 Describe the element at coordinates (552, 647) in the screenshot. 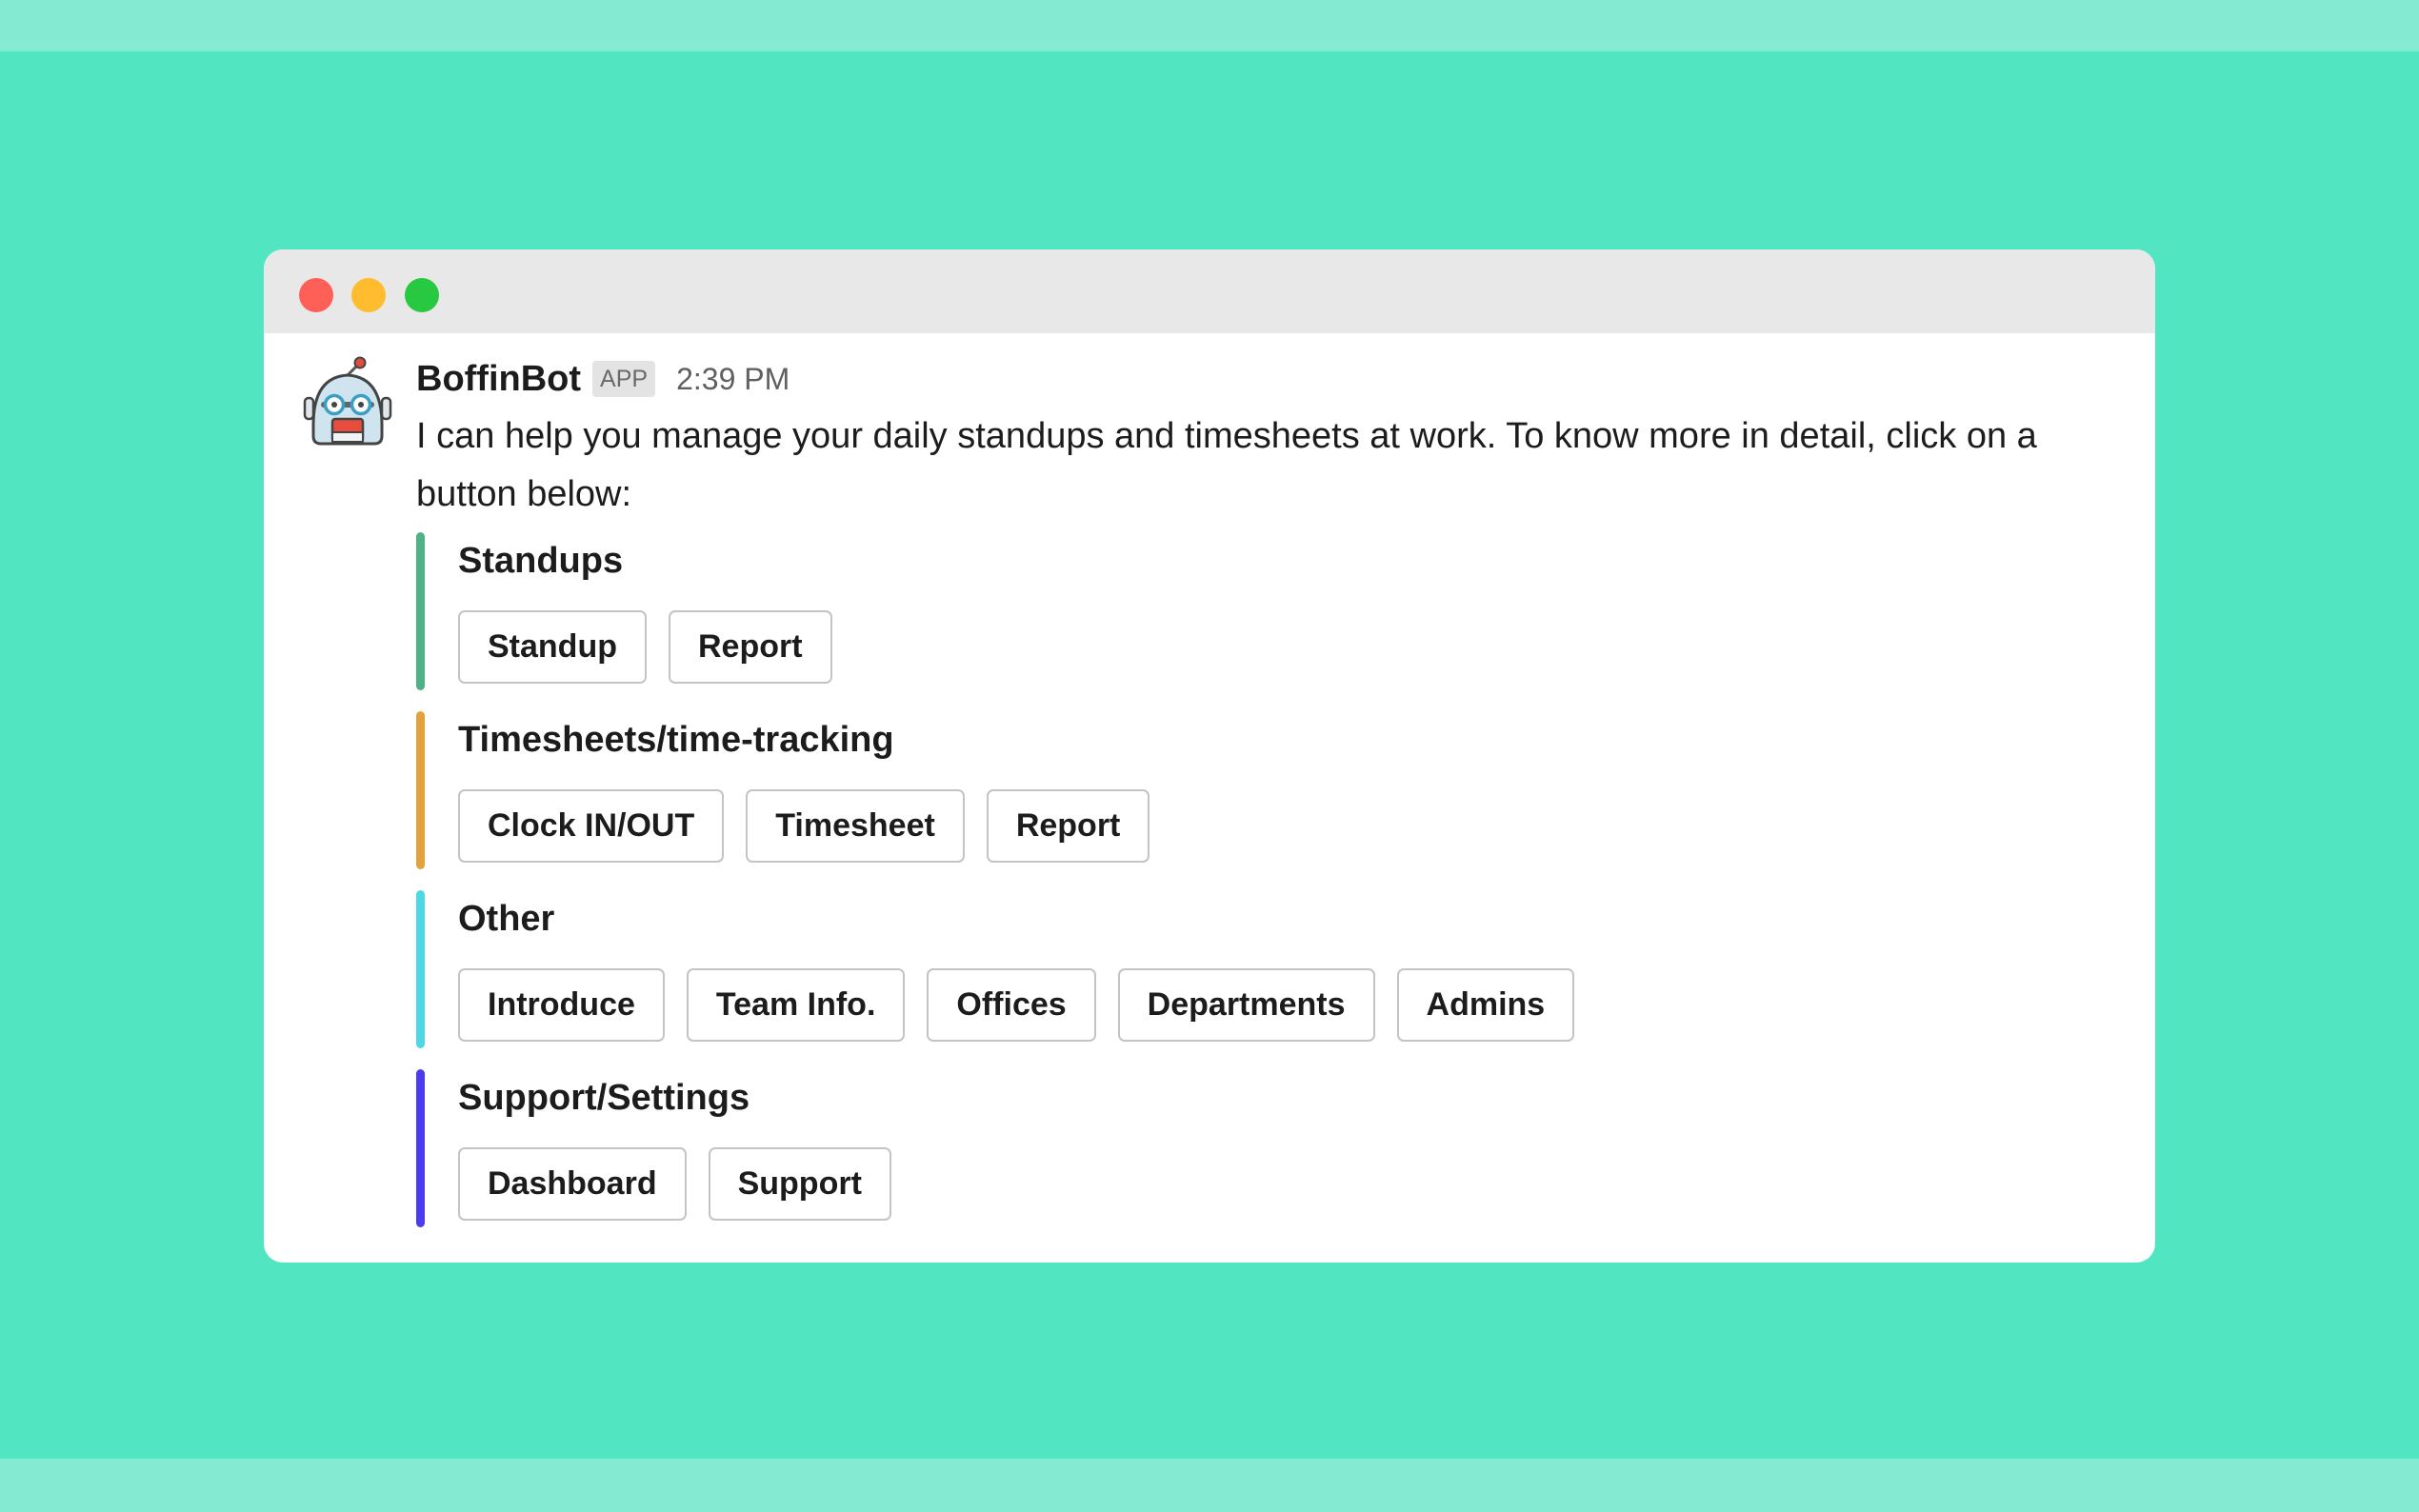

I see `standup-button: Standup` at that location.